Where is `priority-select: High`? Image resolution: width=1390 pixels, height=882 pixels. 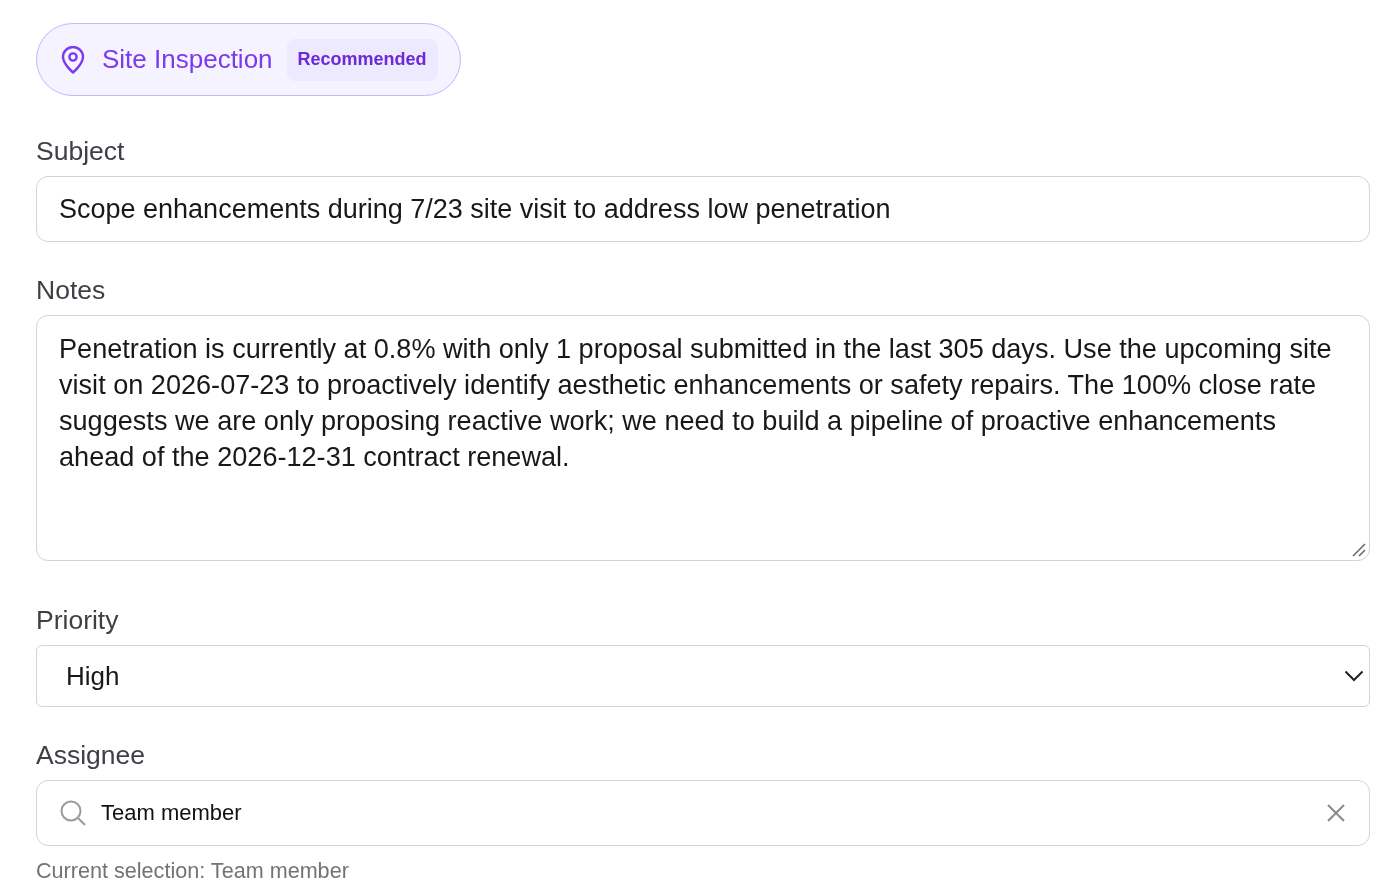 priority-select: High is located at coordinates (703, 676).